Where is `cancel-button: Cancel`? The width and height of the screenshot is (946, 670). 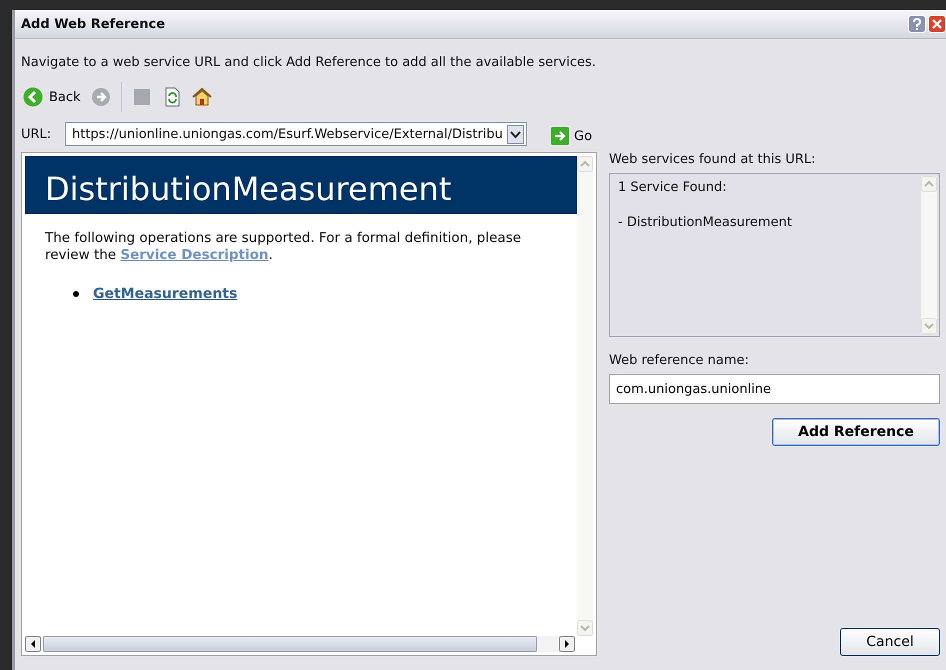 cancel-button: Cancel is located at coordinates (890, 642).